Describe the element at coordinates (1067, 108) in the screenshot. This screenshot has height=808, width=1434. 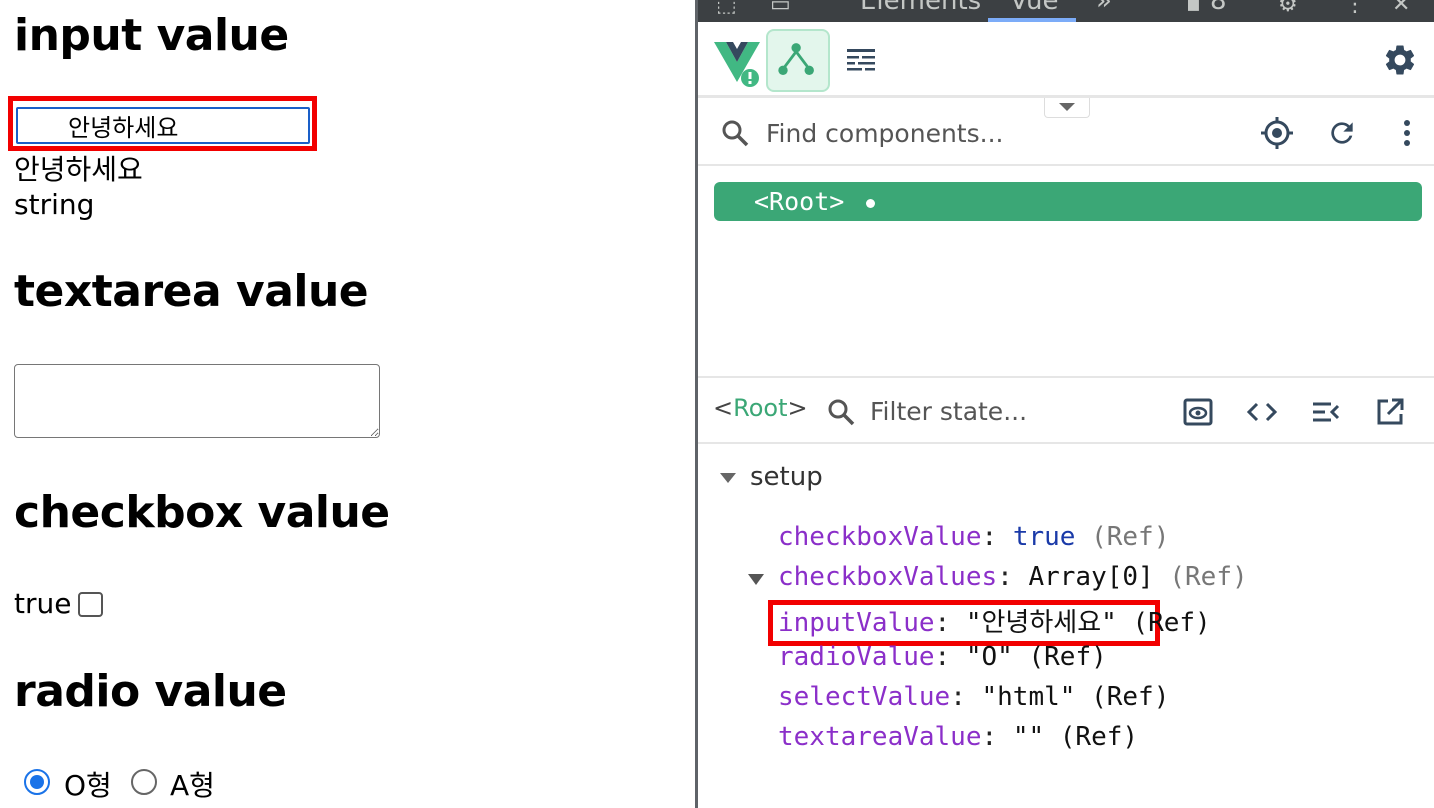
I see `pane-collapse-toggle` at that location.